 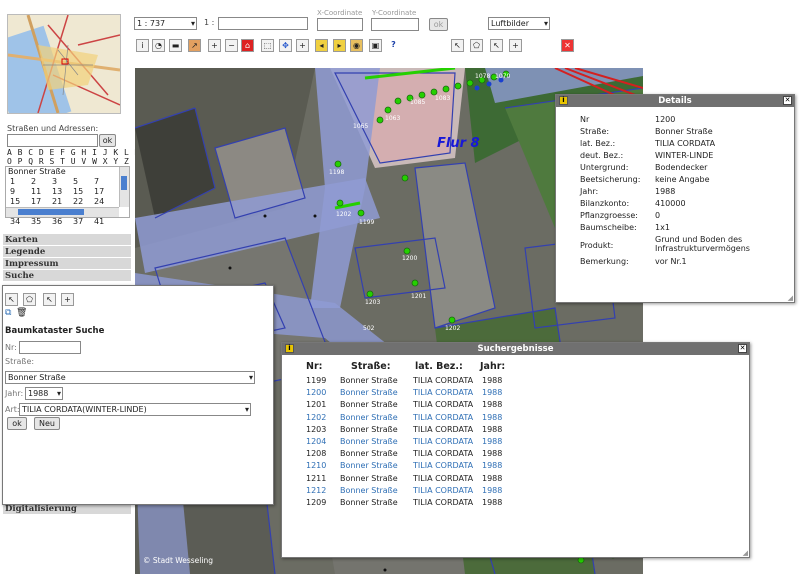 What do you see at coordinates (267, 45) in the screenshot?
I see `zoom-box-icon: ⬚` at bounding box center [267, 45].